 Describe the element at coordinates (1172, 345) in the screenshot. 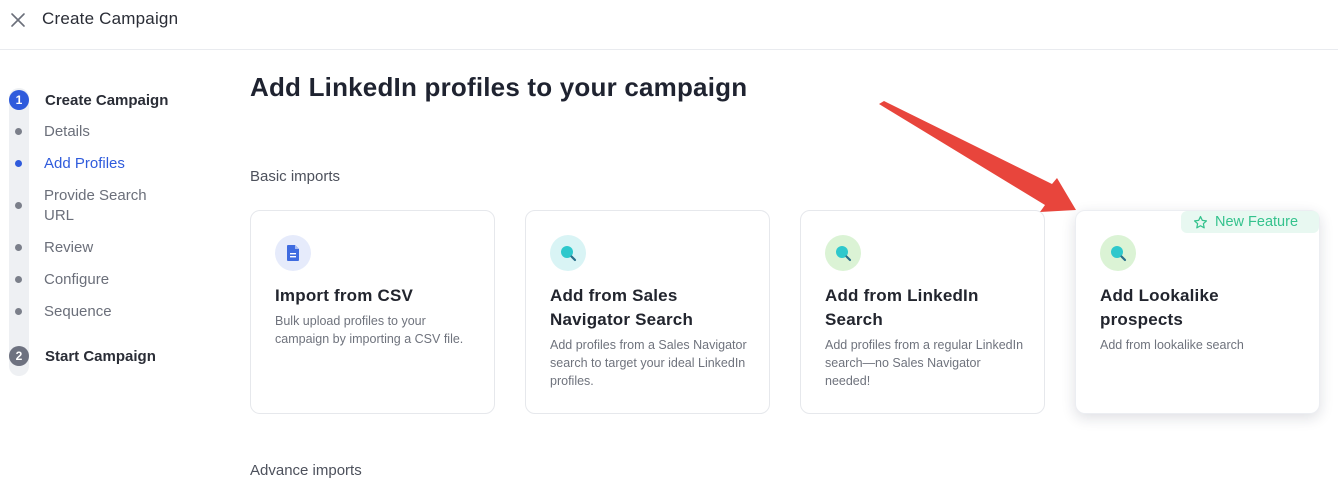

I see `card-description: Add from lookalike search` at that location.